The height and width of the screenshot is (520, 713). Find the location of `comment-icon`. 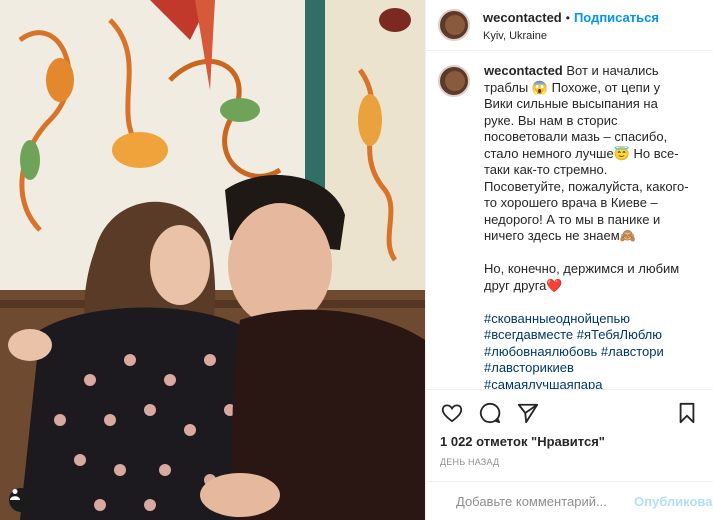

comment-icon is located at coordinates (490, 413).